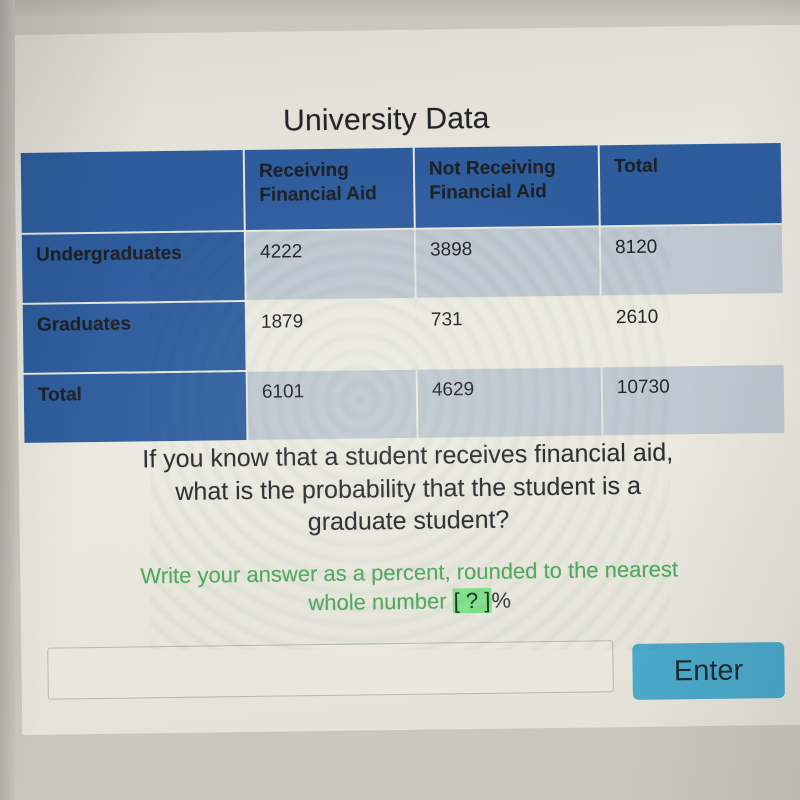 The width and height of the screenshot is (800, 800). I want to click on left-bezel, so click(7, 400).